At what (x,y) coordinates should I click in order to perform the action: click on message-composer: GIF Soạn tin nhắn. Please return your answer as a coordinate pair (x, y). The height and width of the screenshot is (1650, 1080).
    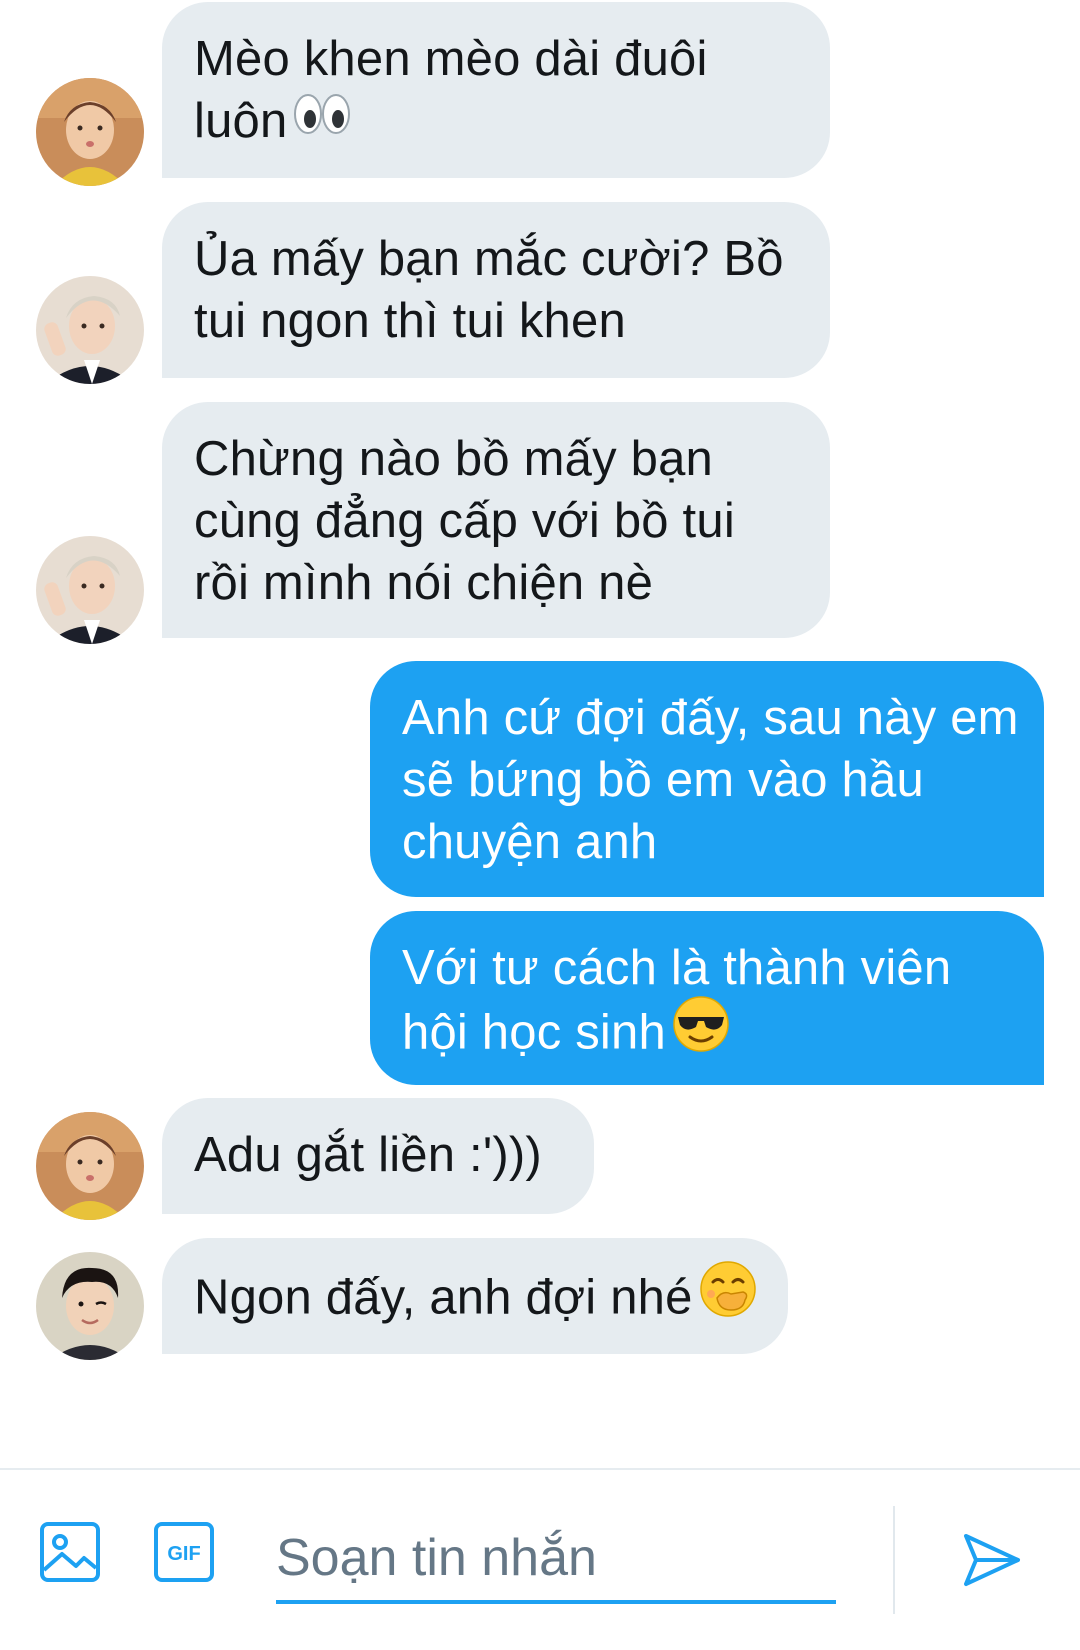
    Looking at the image, I should click on (540, 1559).